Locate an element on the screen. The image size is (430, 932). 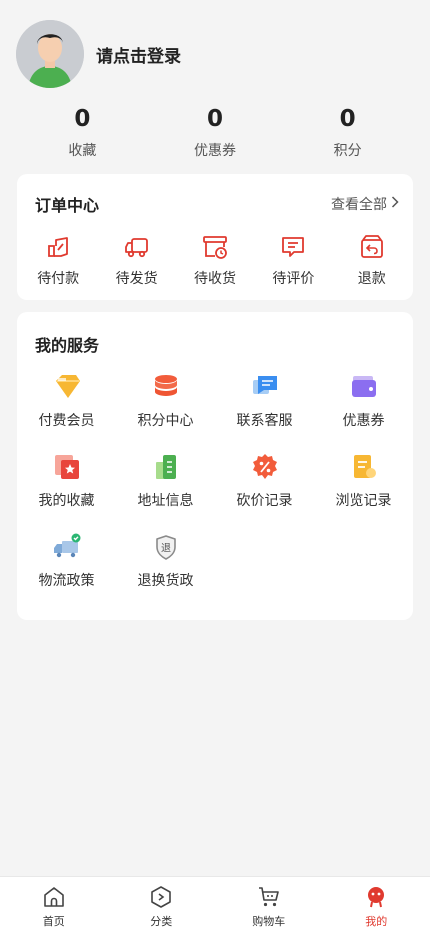
wallet-icon is located at coordinates (363, 386).